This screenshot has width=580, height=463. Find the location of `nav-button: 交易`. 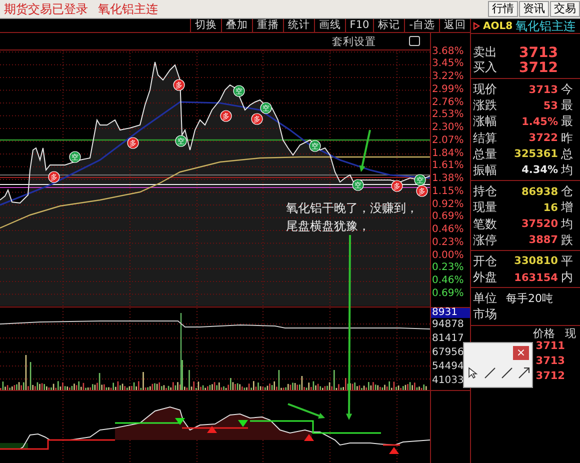

nav-button: 交易 is located at coordinates (565, 9).